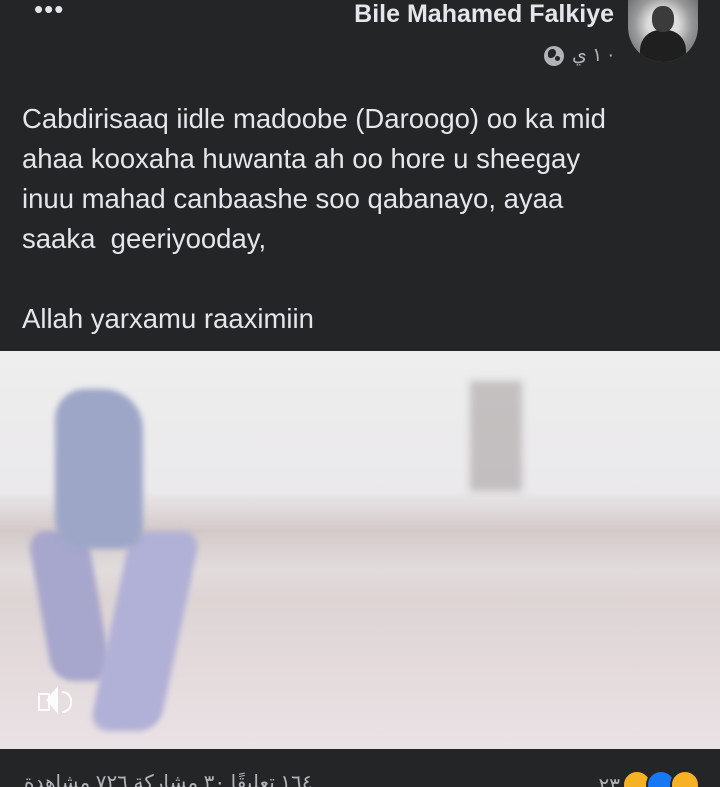 This screenshot has width=720, height=787. Describe the element at coordinates (649, 778) in the screenshot. I see `reactions-summary: ٢٣` at that location.